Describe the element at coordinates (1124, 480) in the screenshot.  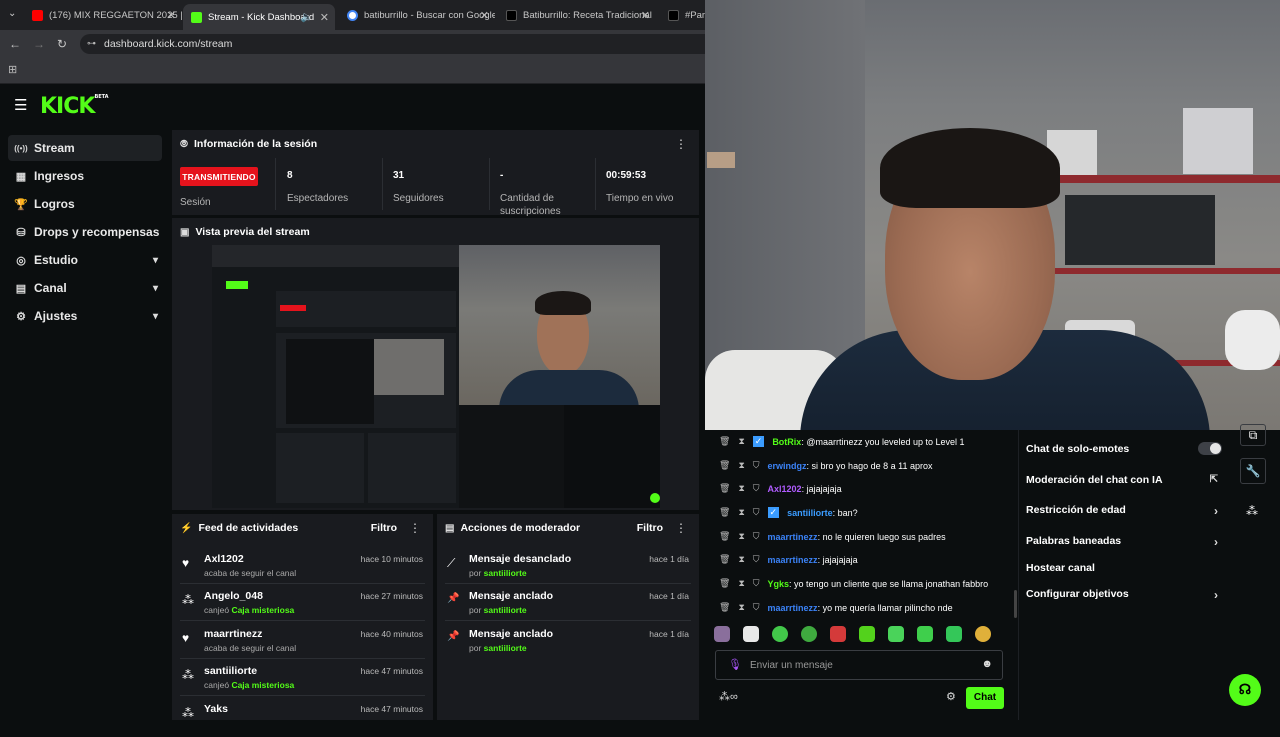
I see `ai-moderation-item: Moderación del chat con IA ⇱` at that location.